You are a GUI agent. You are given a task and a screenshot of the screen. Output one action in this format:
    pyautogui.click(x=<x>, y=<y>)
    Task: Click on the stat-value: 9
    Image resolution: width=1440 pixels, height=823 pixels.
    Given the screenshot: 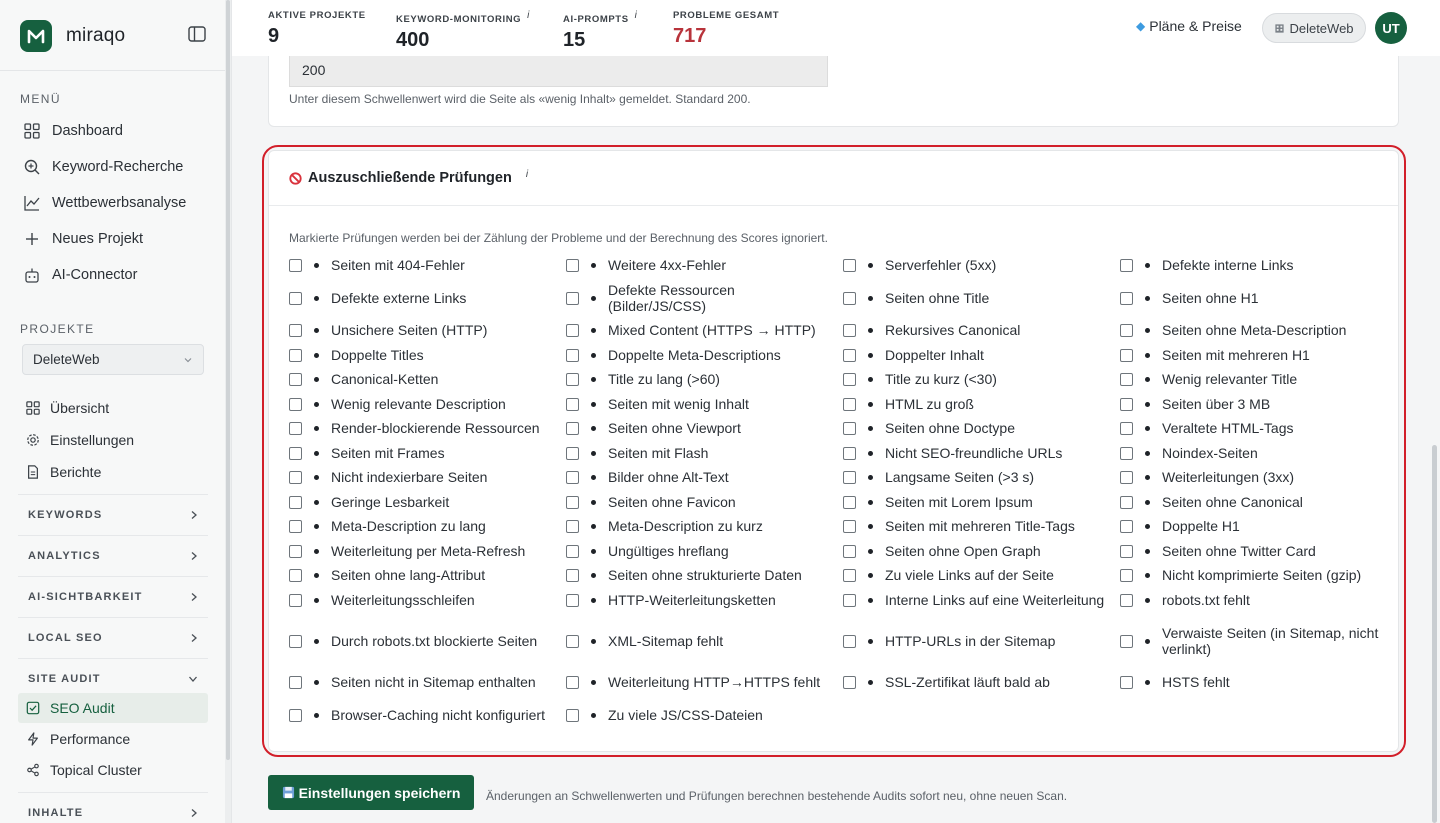 What is the action you would take?
    pyautogui.click(x=274, y=36)
    